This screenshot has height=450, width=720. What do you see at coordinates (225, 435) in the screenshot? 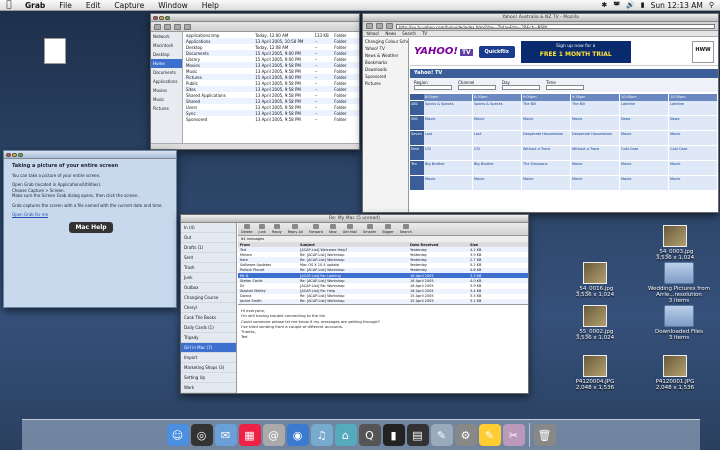
I see `dock-item-mail: ✉` at bounding box center [225, 435].